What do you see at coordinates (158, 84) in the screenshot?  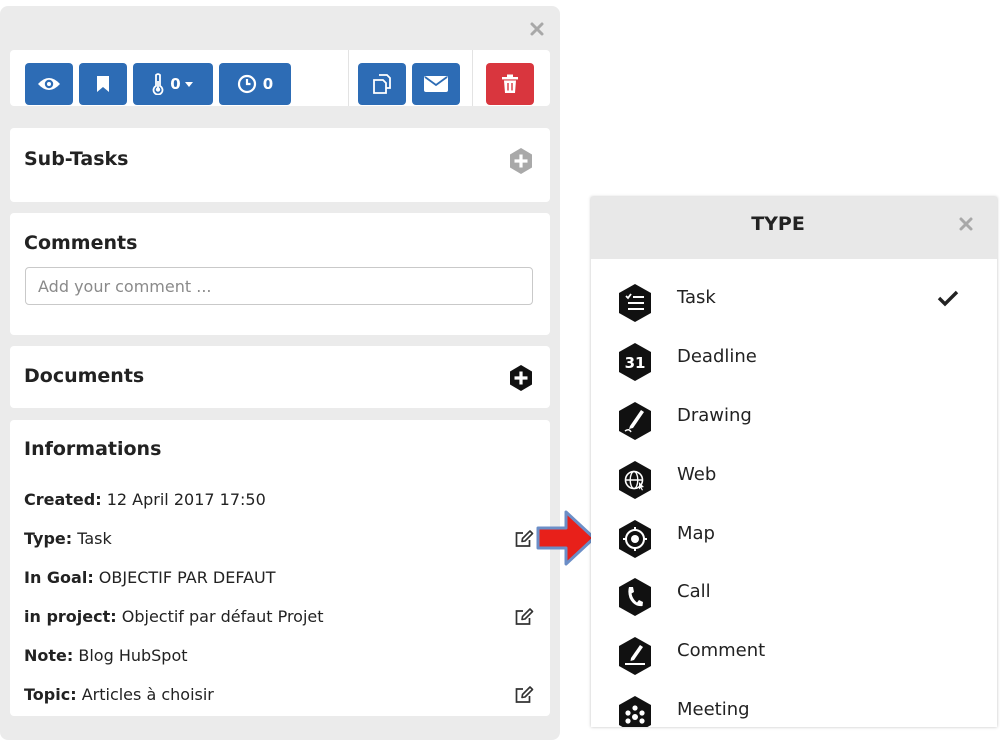 I see `thermometer-icon` at bounding box center [158, 84].